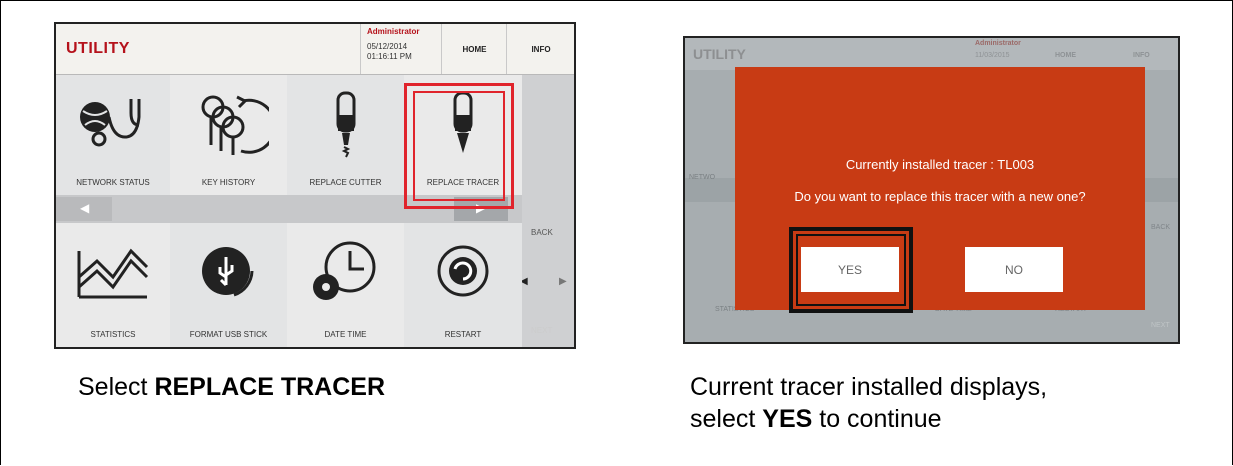 Image resolution: width=1233 pixels, height=466 pixels. I want to click on cutter-icon, so click(345, 124).